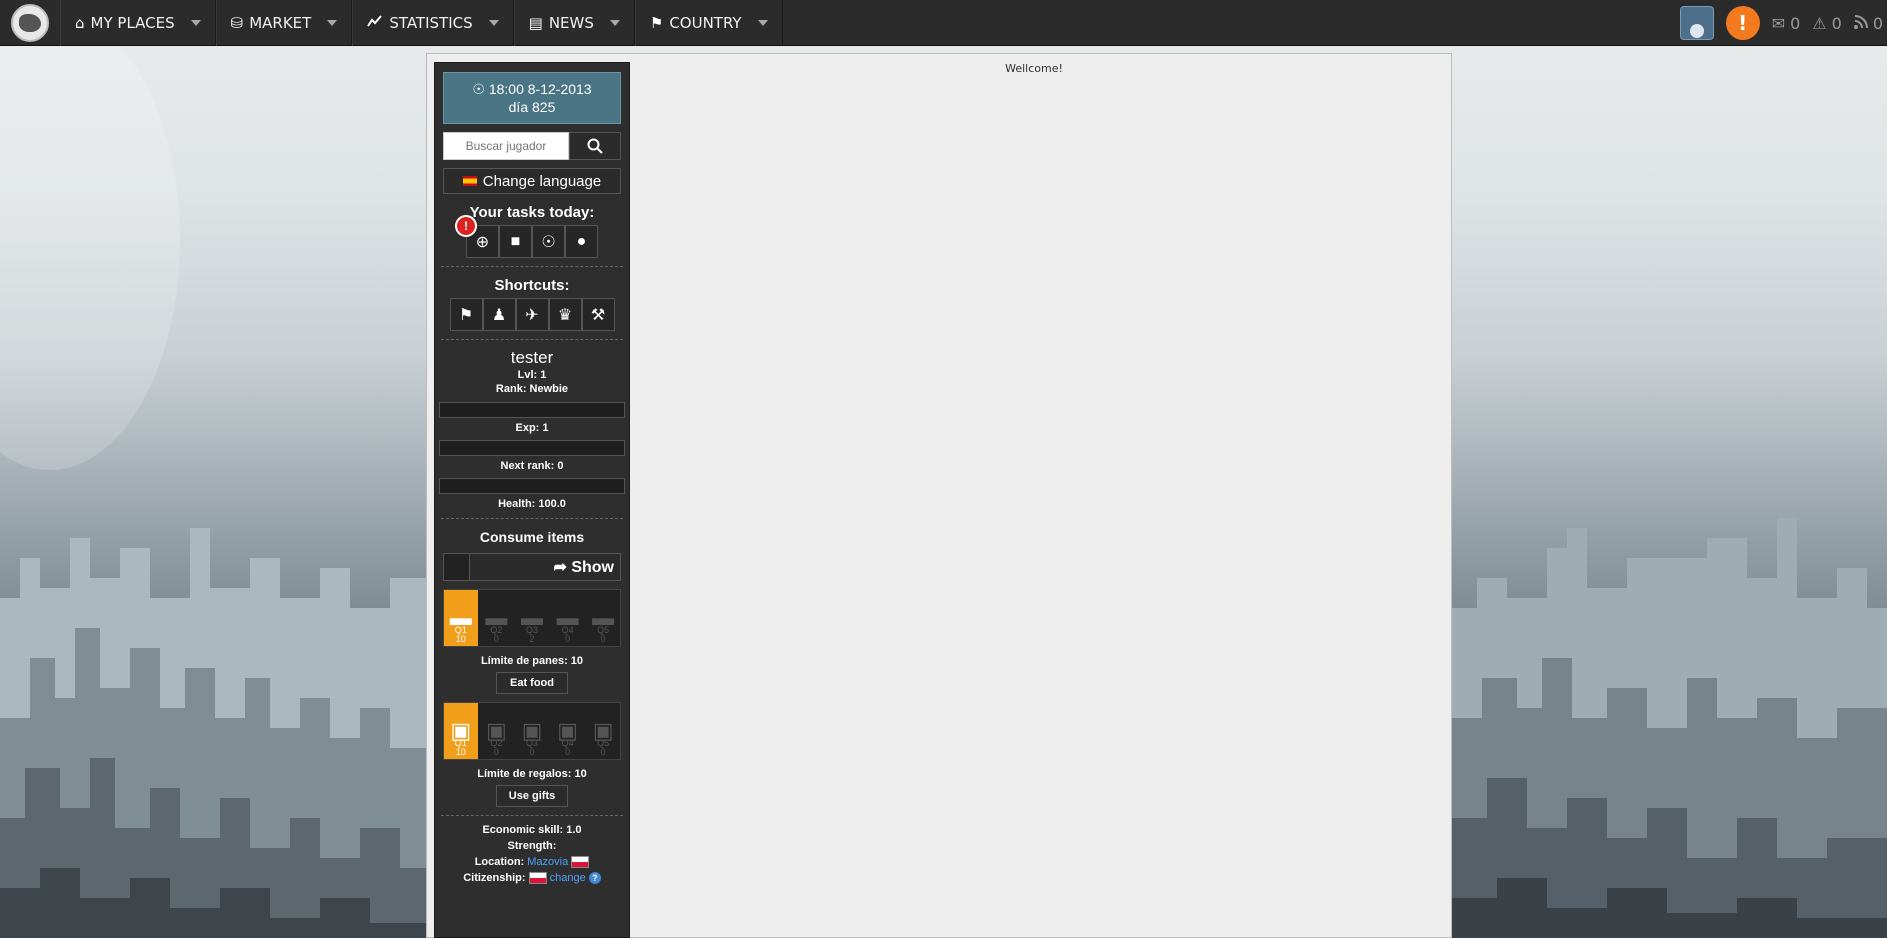 The height and width of the screenshot is (938, 1887). What do you see at coordinates (1877, 23) in the screenshot?
I see `feed-count: 0` at bounding box center [1877, 23].